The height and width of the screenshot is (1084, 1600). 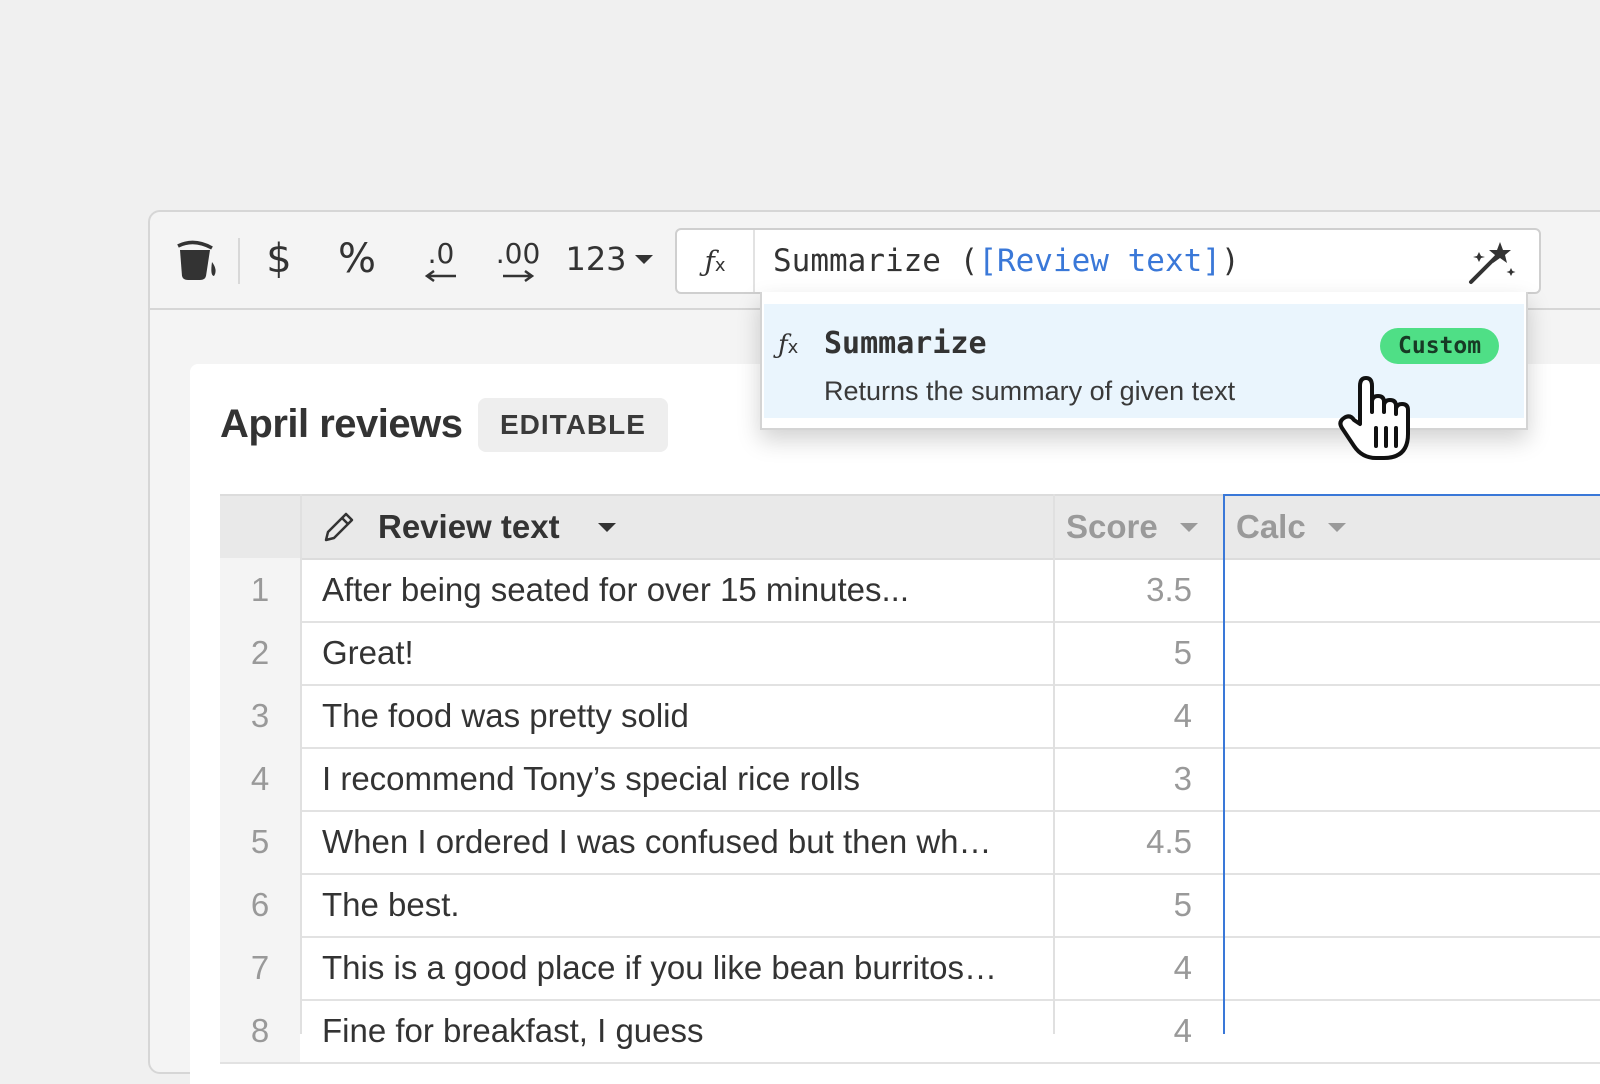 What do you see at coordinates (1224, 764) in the screenshot?
I see `calc-column-border` at bounding box center [1224, 764].